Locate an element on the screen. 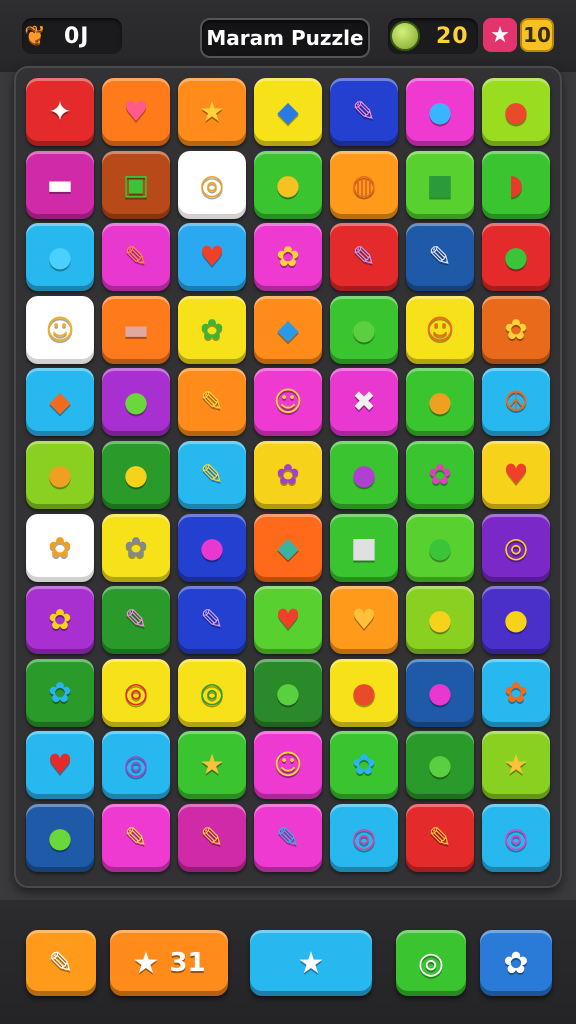 This screenshot has width=576, height=1024. tile-r3-c6: ✎ is located at coordinates (440, 257).